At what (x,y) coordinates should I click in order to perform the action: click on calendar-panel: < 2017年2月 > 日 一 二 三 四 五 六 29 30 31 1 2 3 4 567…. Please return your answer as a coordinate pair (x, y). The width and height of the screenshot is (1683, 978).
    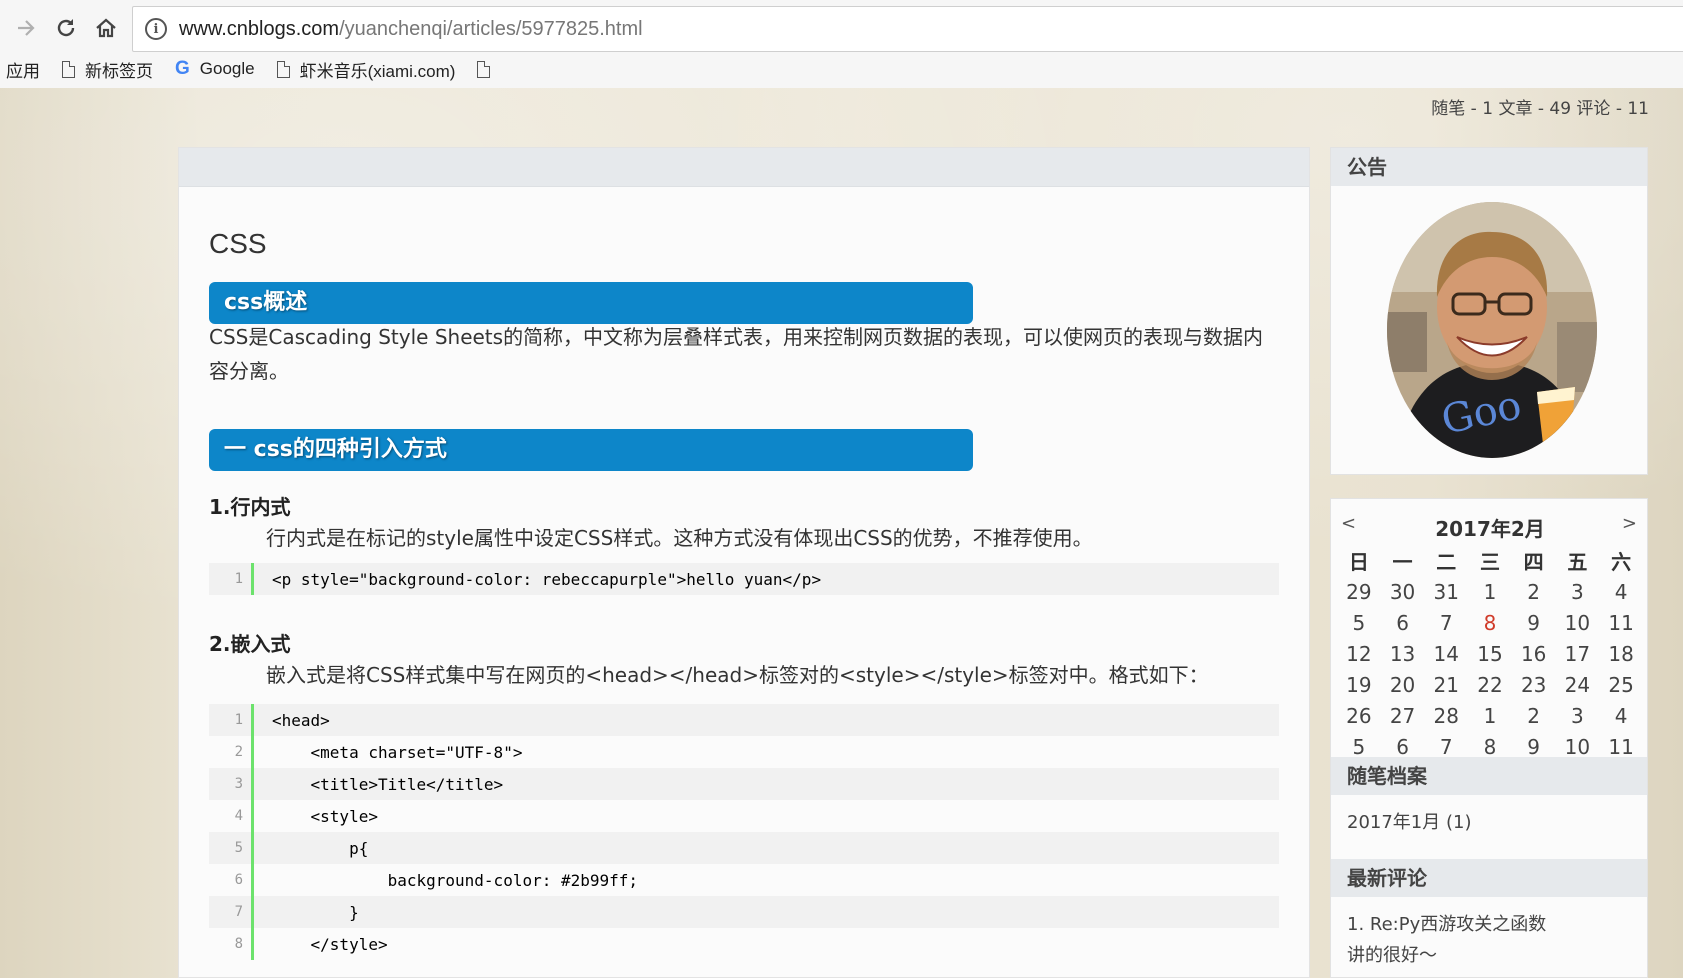
    Looking at the image, I should click on (1489, 738).